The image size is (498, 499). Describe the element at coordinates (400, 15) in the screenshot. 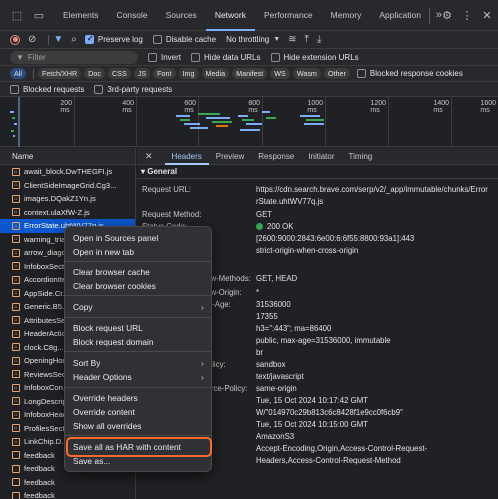

I see `tab-application: Application` at that location.